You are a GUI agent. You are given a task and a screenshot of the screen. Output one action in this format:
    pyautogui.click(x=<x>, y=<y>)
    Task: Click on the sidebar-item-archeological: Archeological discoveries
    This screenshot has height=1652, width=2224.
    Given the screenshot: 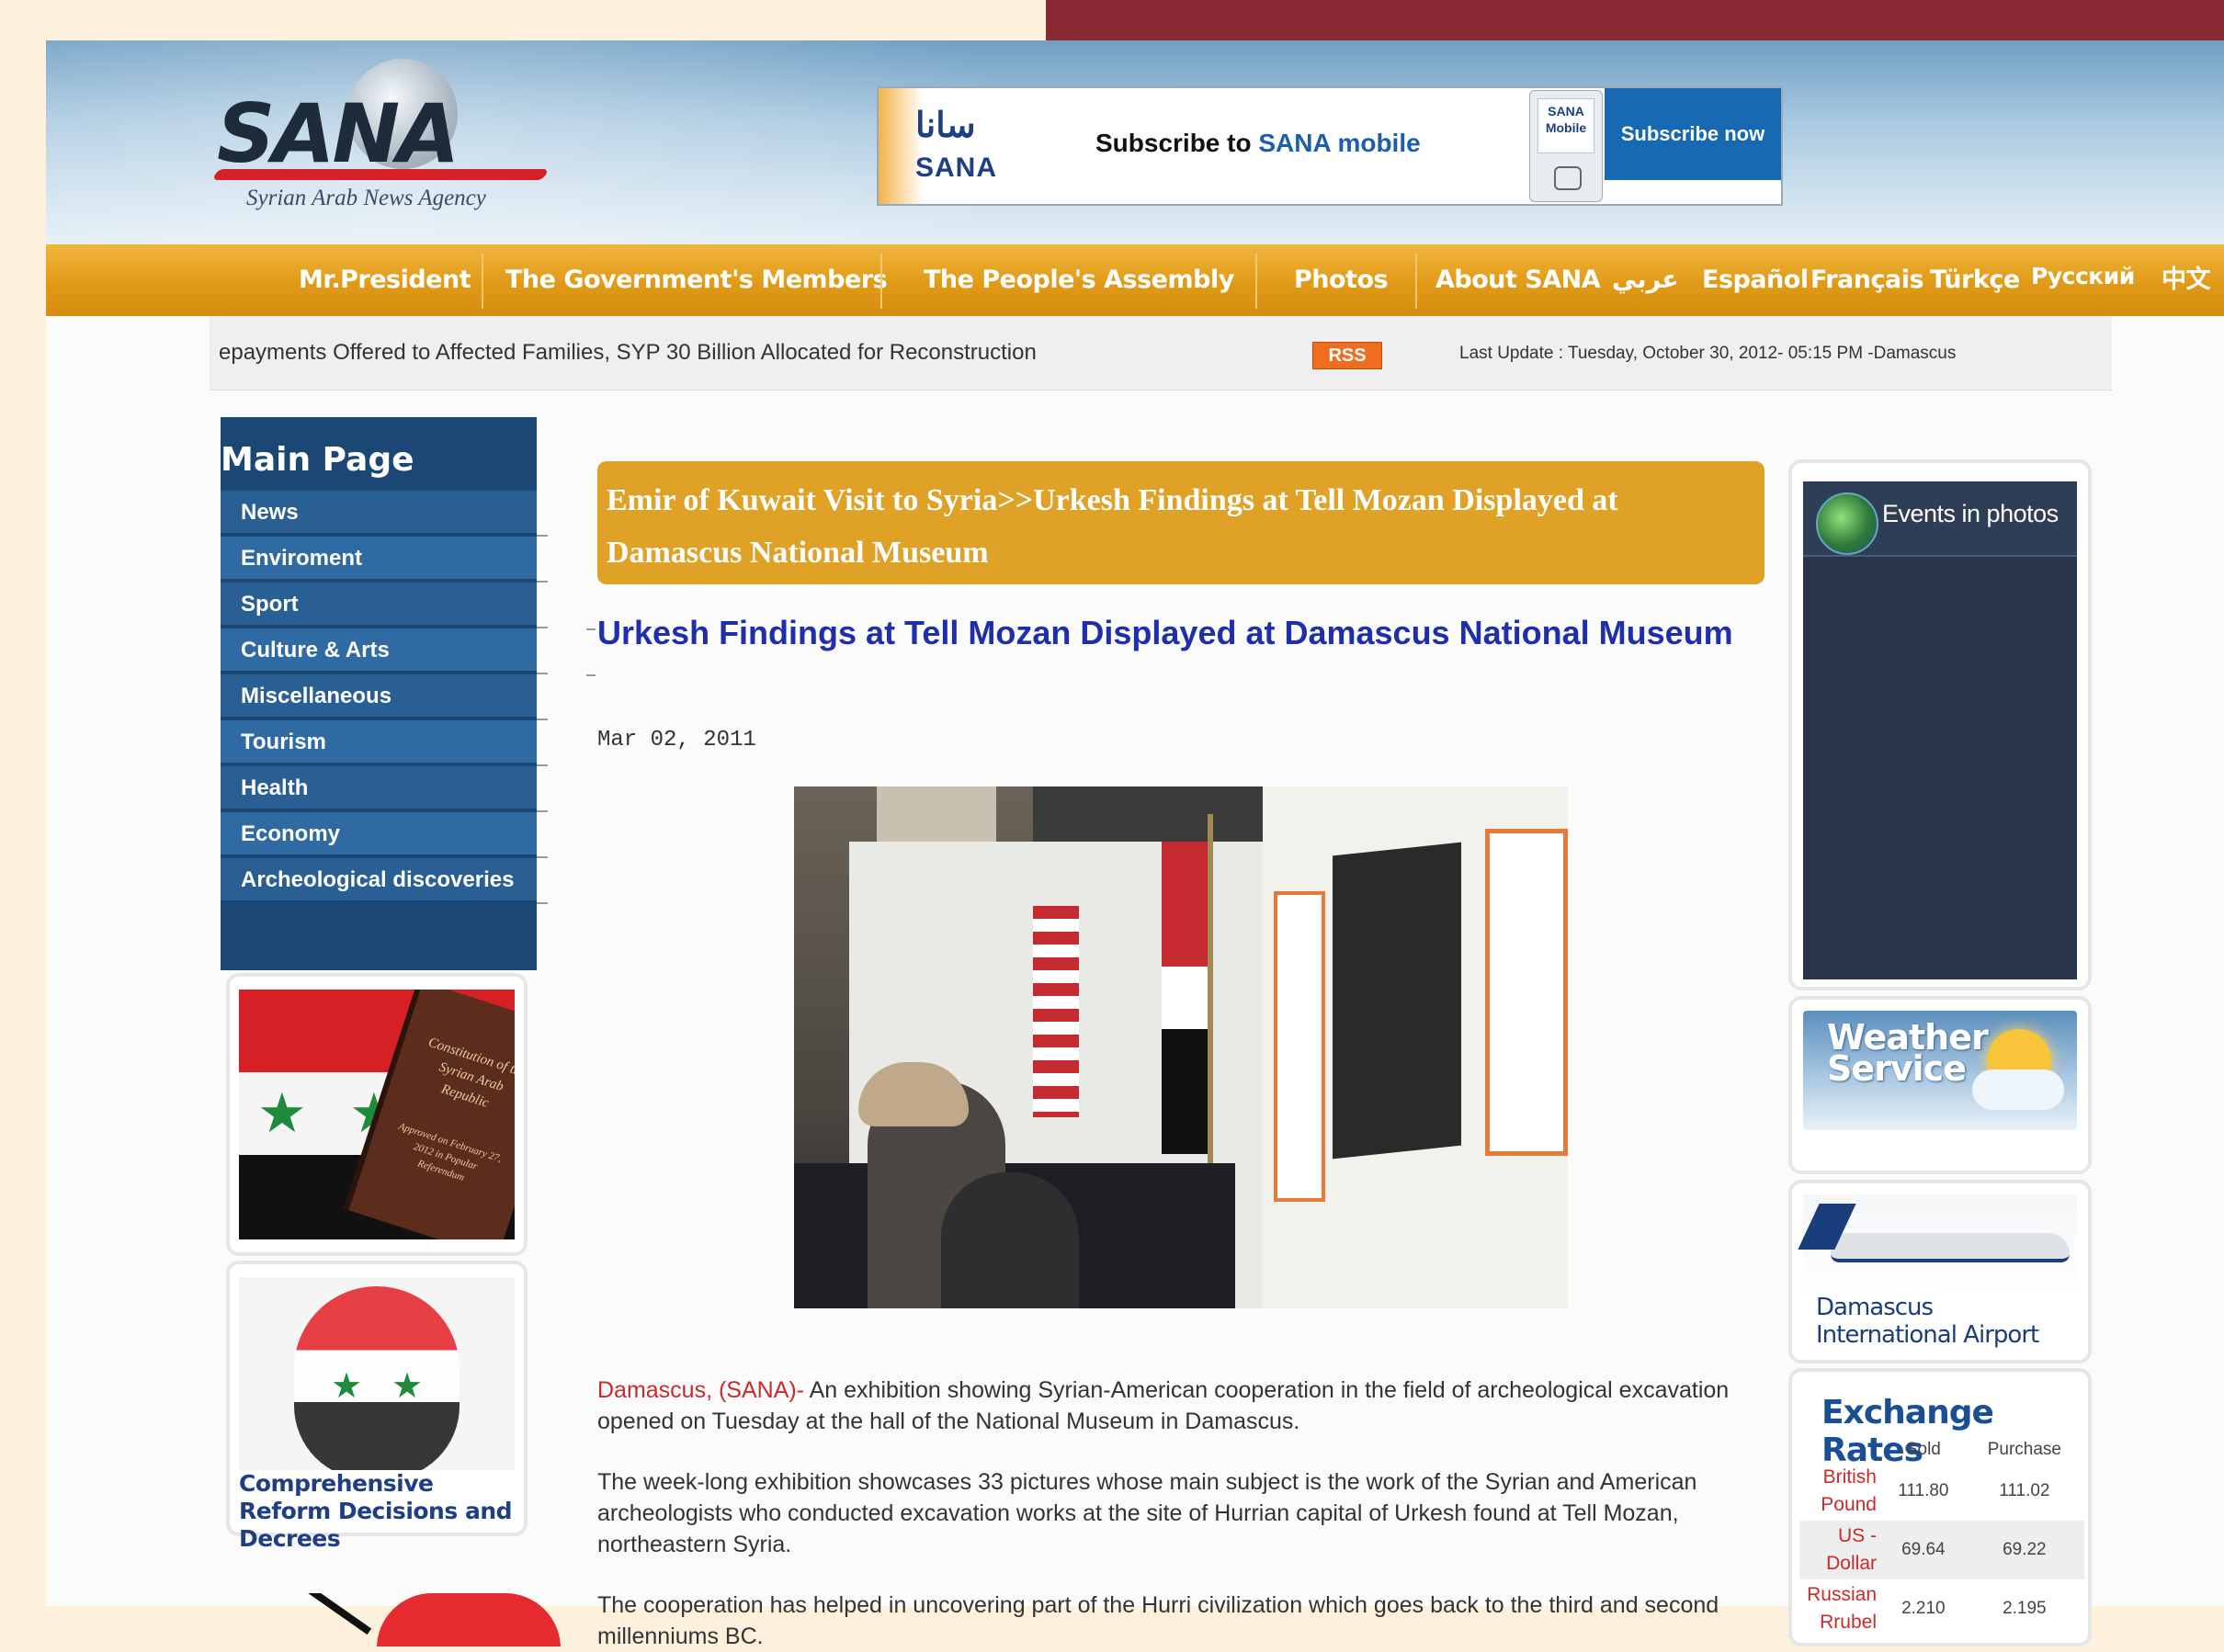 What is the action you would take?
    pyautogui.click(x=379, y=880)
    